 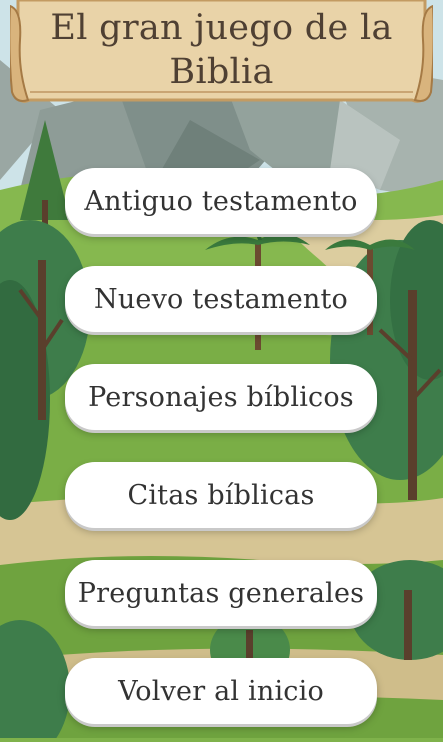 What do you see at coordinates (221, 495) in the screenshot?
I see `citas-biblicas-button: Citas bíblicas` at bounding box center [221, 495].